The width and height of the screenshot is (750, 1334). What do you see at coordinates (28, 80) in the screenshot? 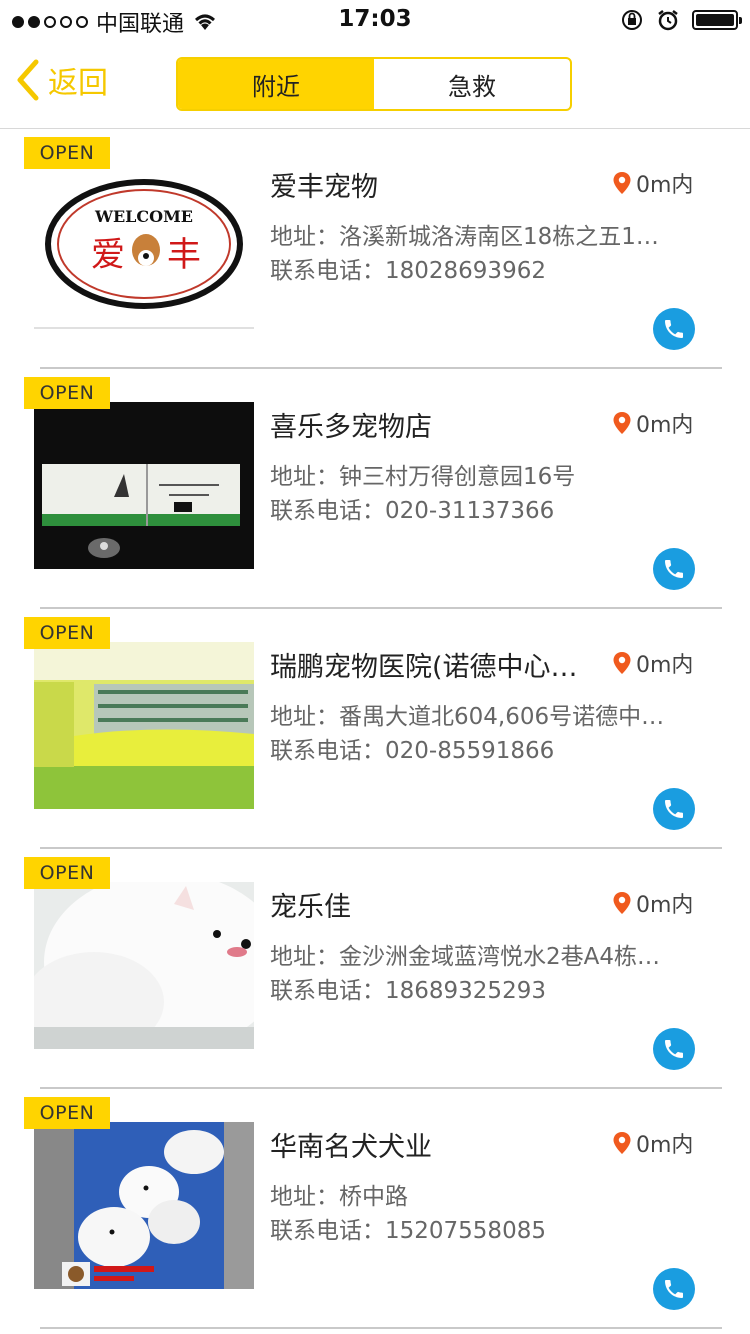
I see `chevron-left-icon` at bounding box center [28, 80].